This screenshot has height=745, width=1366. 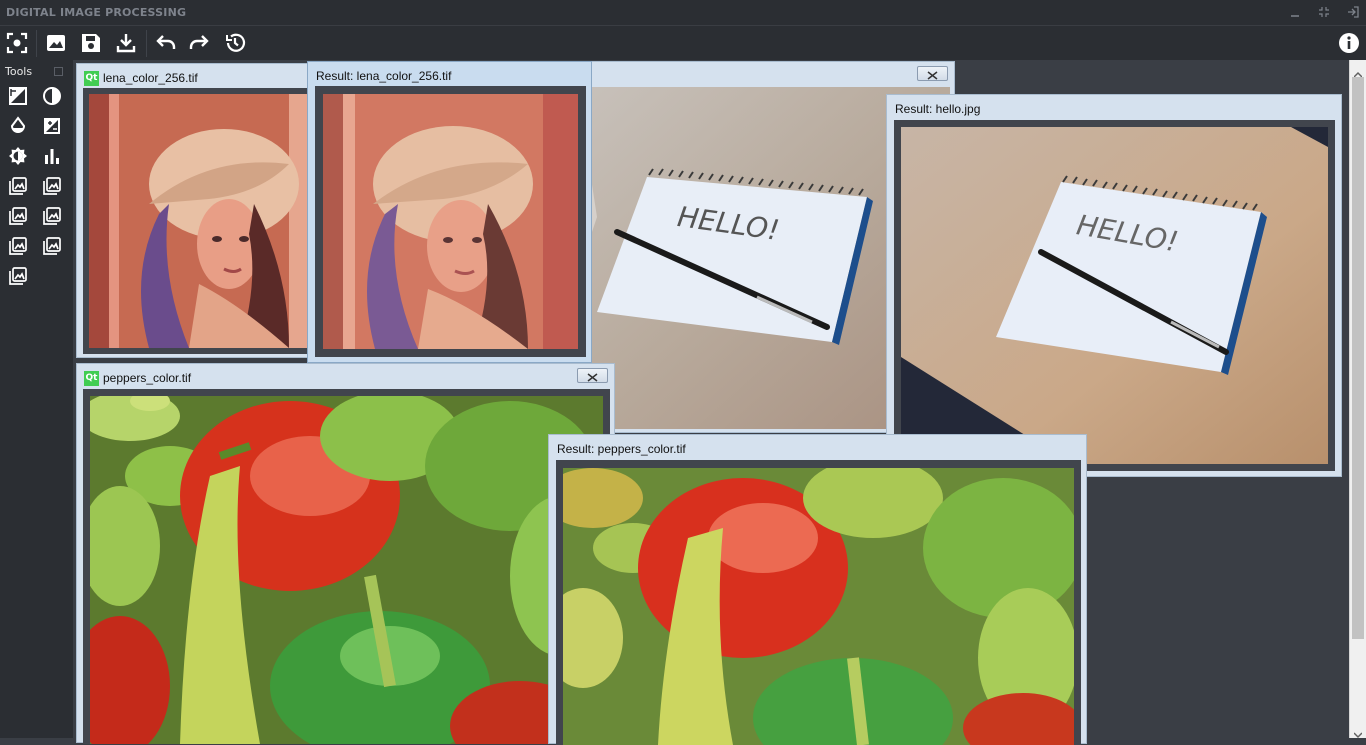 I want to click on lena-result-image, so click(x=450, y=221).